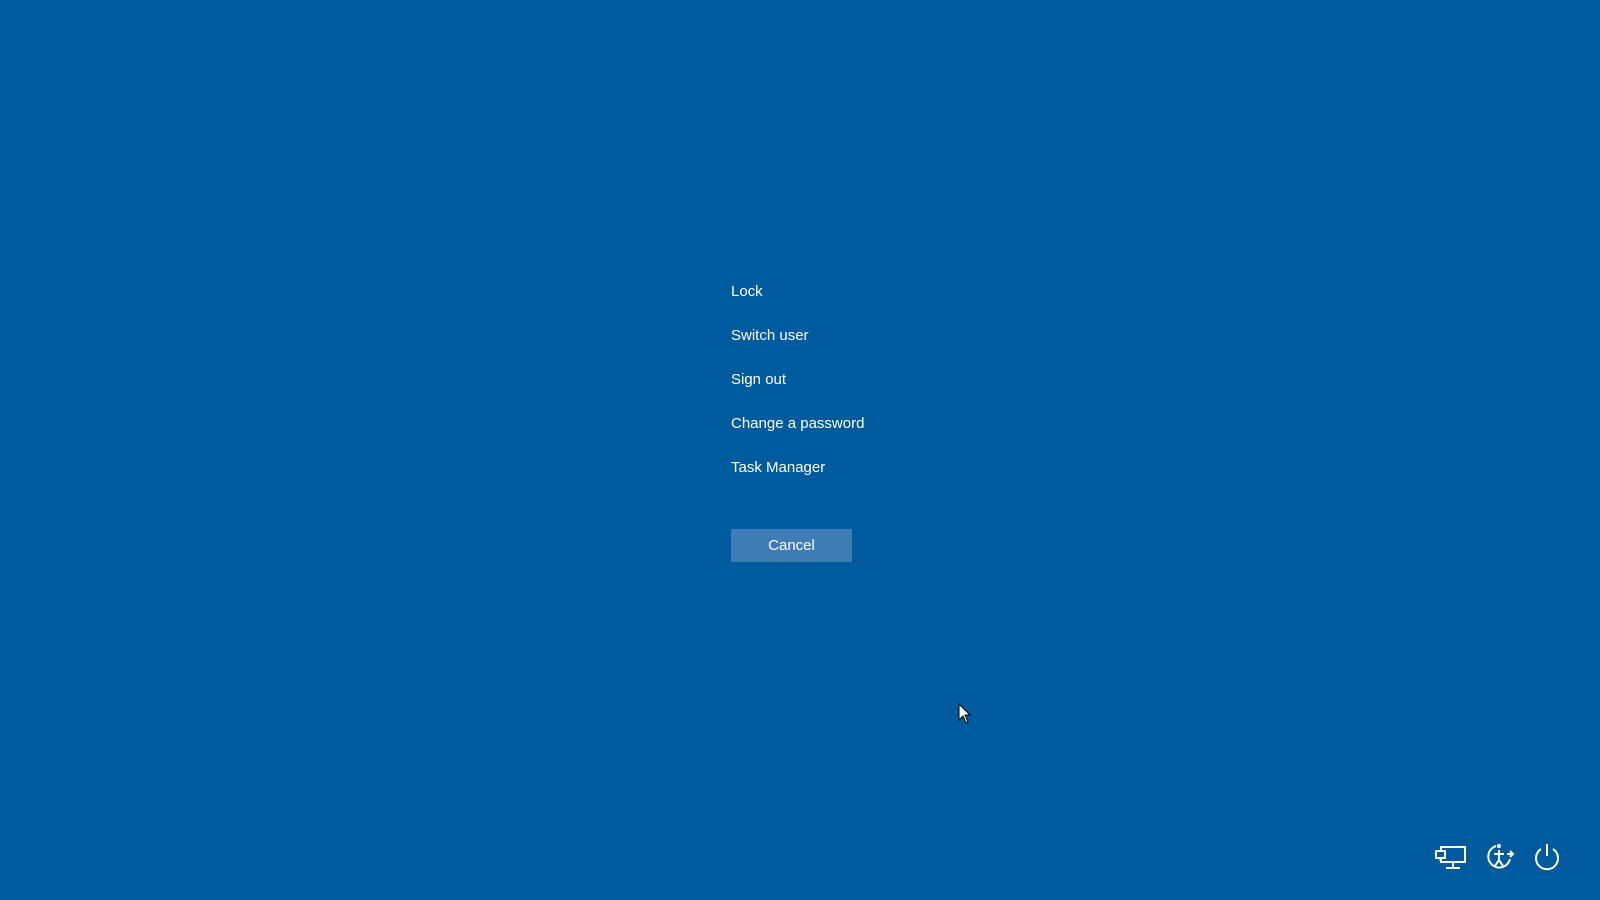 Image resolution: width=1600 pixels, height=900 pixels. I want to click on cancel-button: Cancel, so click(791, 545).